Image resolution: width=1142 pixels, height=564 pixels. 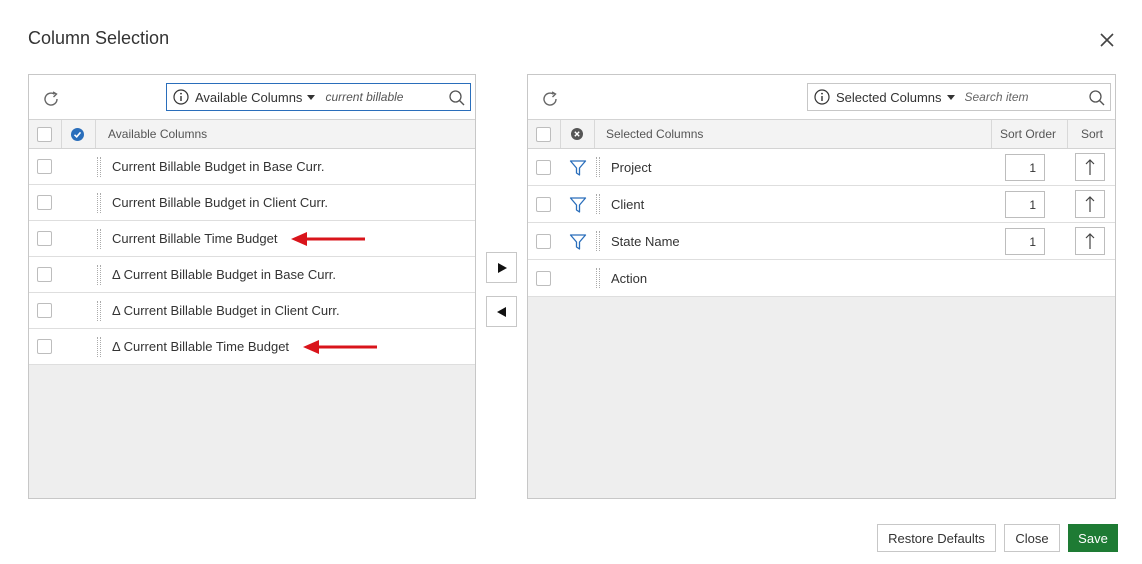 I want to click on move-right-button, so click(x=501, y=267).